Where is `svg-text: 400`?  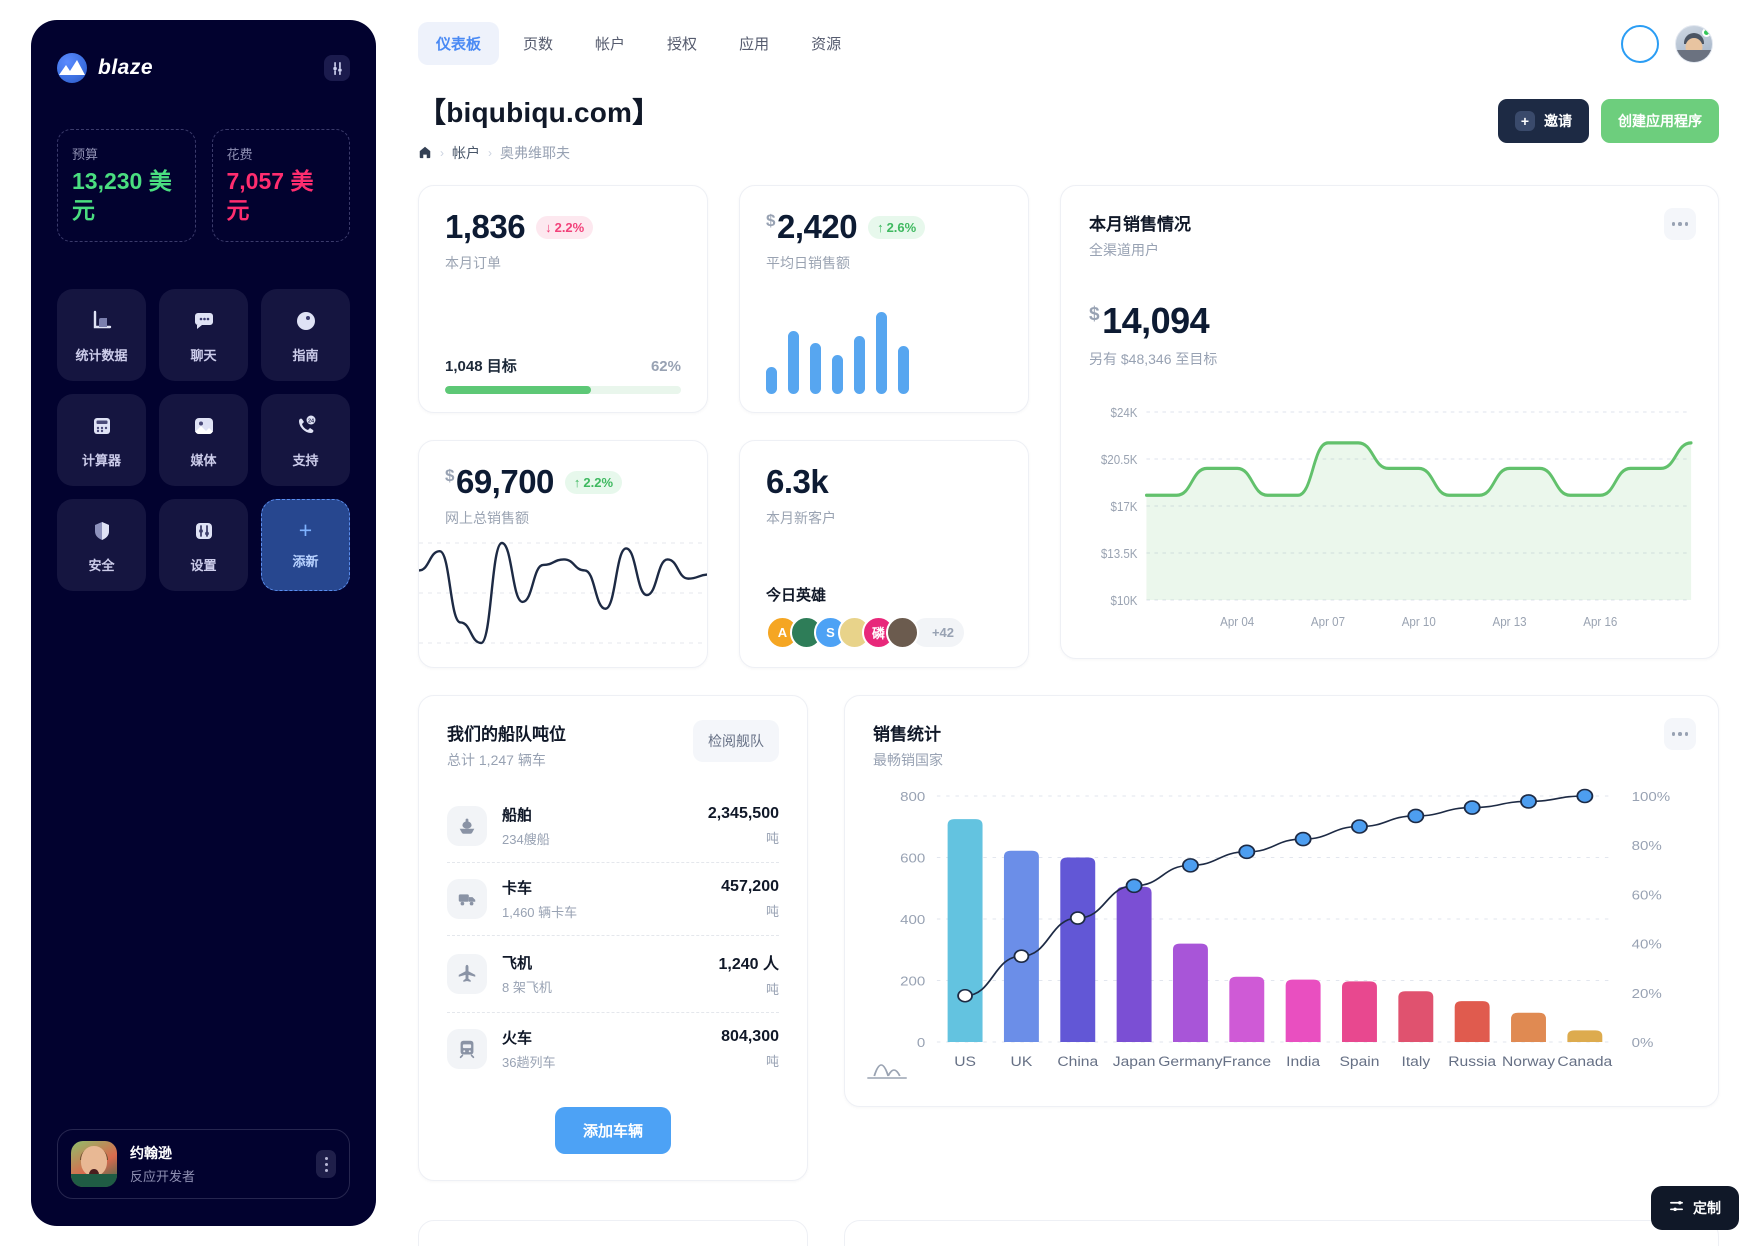 svg-text: 400 is located at coordinates (912, 919).